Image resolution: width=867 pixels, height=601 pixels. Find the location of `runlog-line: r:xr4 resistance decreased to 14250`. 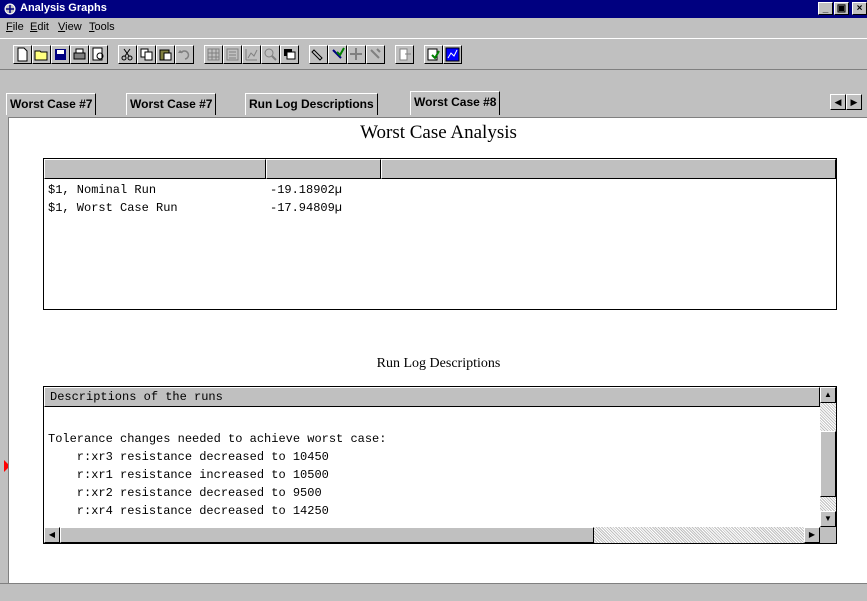

runlog-line: r:xr4 resistance decreased to 14250 is located at coordinates (188, 511).